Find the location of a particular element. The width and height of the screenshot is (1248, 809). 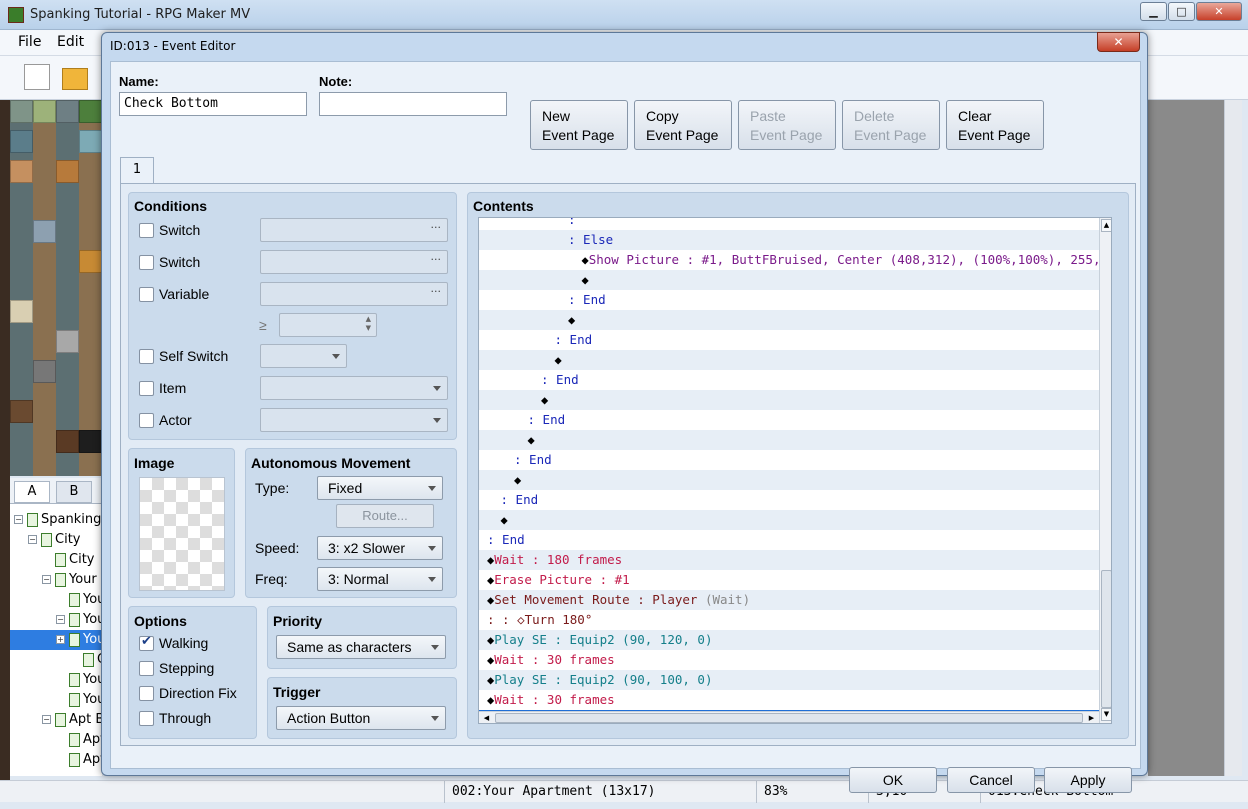

switch1-checkbox is located at coordinates (146, 230).